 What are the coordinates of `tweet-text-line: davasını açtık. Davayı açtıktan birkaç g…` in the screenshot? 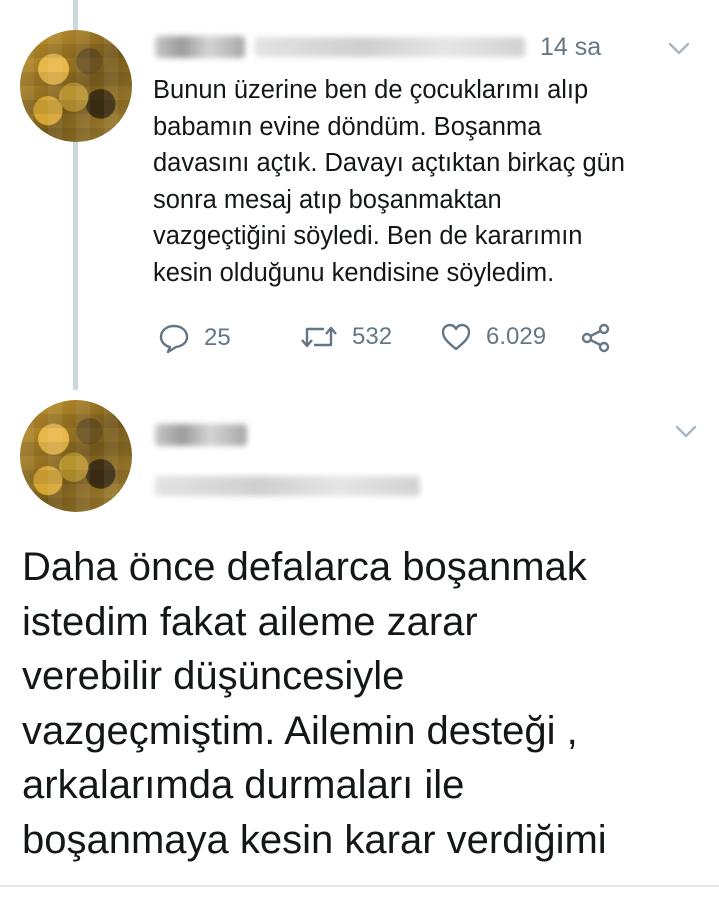 It's located at (389, 163).